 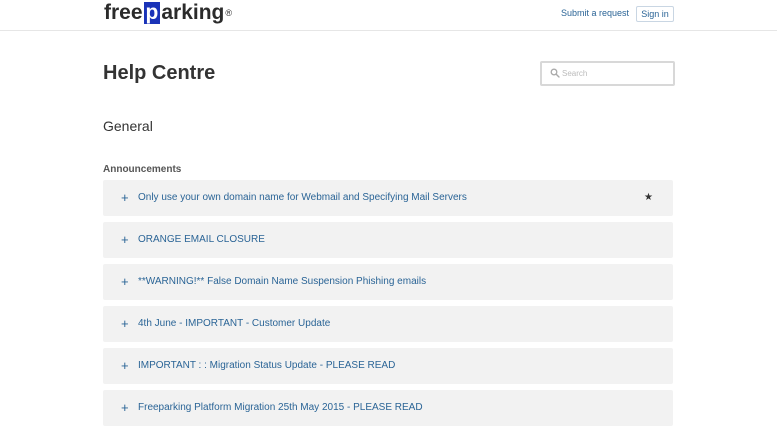 I want to click on article-item: +4th June - IMPORTANT - Customer Update, so click(x=388, y=324).